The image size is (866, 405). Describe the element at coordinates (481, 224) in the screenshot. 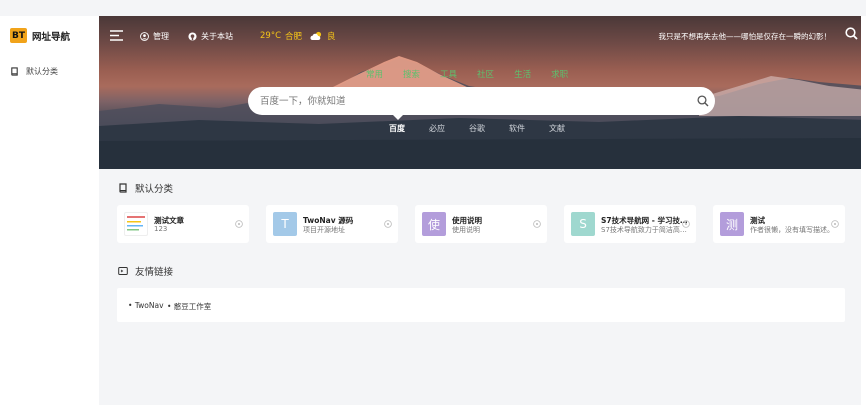

I see `link-card: 使 使用说明 使用说明` at that location.